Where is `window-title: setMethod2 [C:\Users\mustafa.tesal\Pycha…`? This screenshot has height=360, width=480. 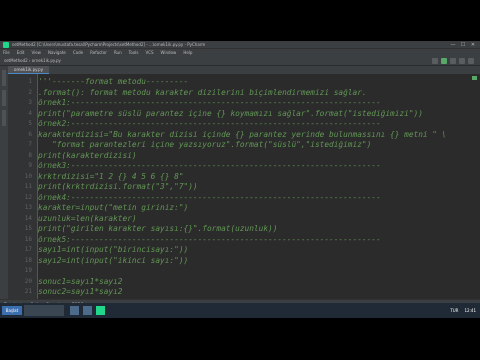 window-title: setMethod2 [C:\Users\mustafa.tesal\Pycha… is located at coordinates (109, 44).